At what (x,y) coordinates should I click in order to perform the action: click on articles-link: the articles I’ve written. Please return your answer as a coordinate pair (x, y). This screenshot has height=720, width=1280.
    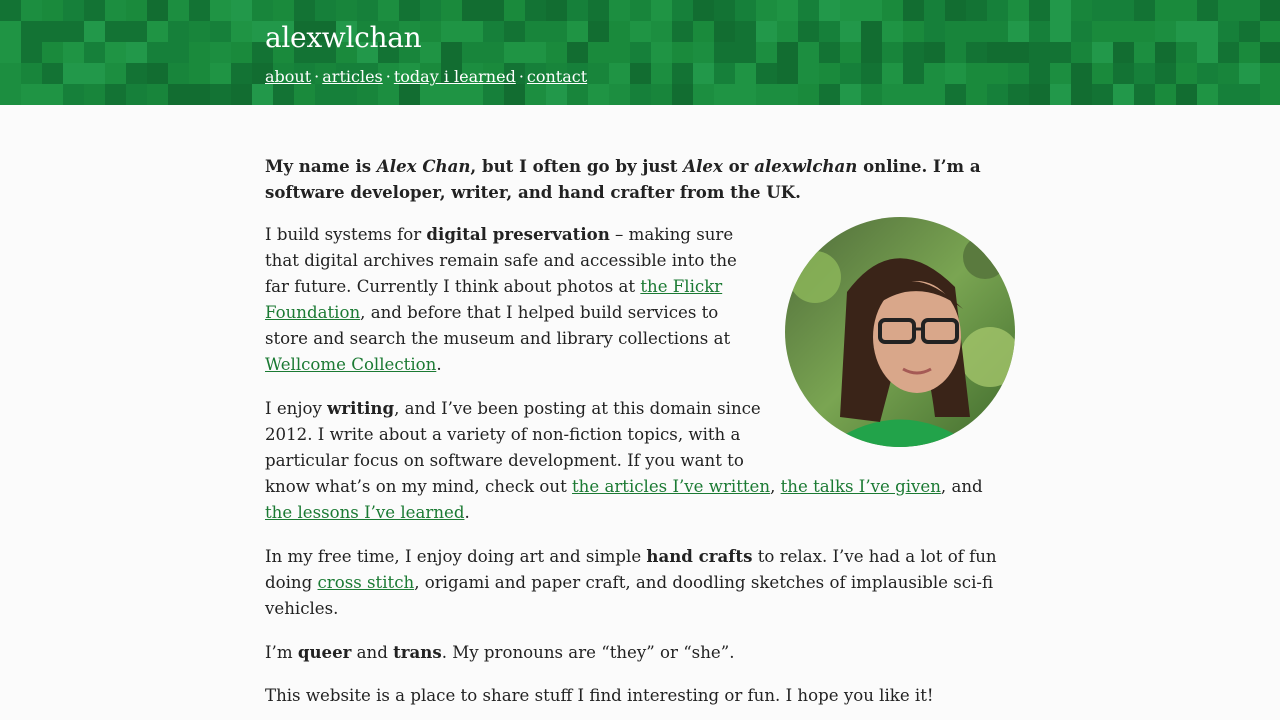
    Looking at the image, I should click on (671, 486).